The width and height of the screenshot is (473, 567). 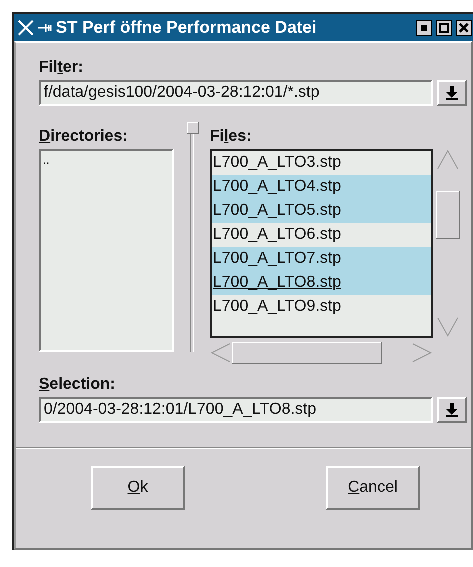 I want to click on file-item: L700_A_LTO5.stp, so click(x=321, y=211).